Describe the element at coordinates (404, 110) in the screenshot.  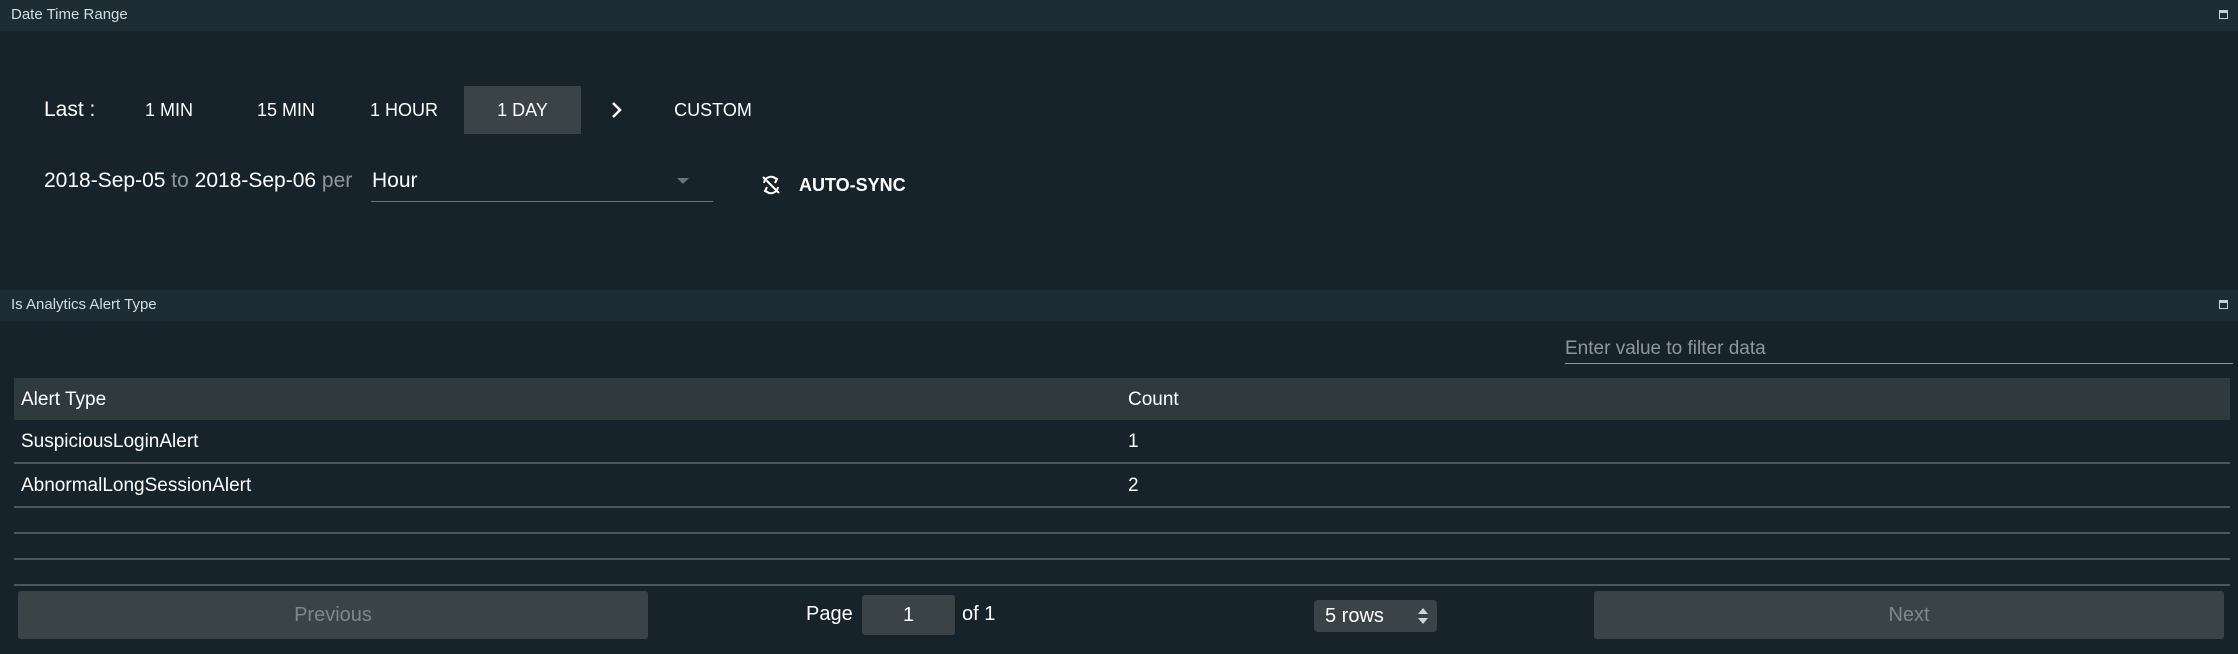
I see `range-1-hour-button: 1 HOUR` at that location.